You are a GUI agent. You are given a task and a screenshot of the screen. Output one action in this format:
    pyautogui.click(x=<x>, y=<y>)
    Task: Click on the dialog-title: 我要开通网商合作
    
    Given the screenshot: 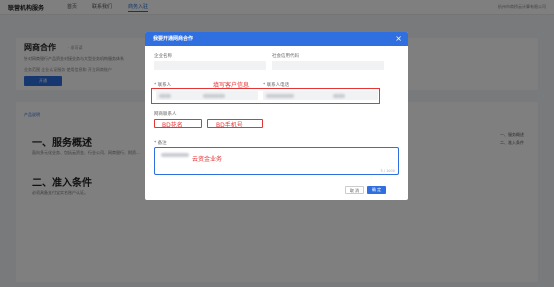 What is the action you would take?
    pyautogui.click(x=173, y=39)
    